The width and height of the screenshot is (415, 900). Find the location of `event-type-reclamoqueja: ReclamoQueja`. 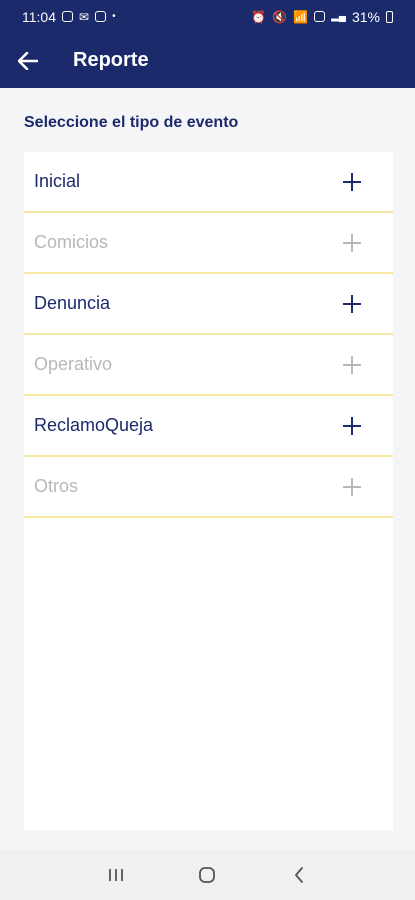

event-type-reclamoqueja: ReclamoQueja is located at coordinates (208, 426).